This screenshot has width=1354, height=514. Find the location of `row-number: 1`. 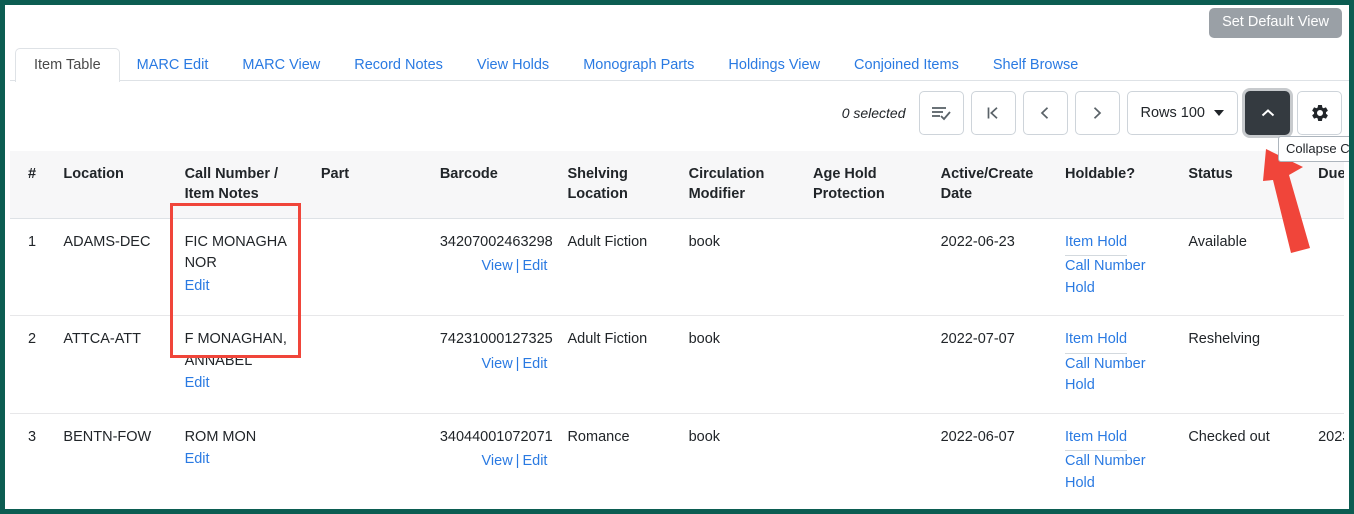

row-number: 1 is located at coordinates (33, 267).